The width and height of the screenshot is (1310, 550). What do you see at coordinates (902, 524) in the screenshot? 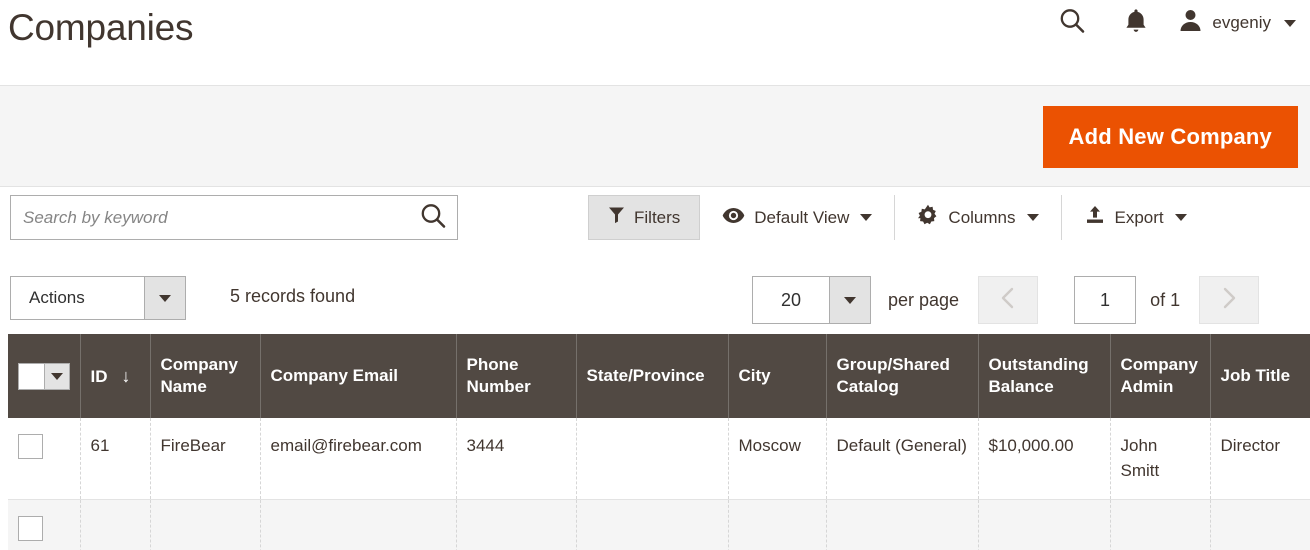
I see `cell-group-shared-catalog` at bounding box center [902, 524].